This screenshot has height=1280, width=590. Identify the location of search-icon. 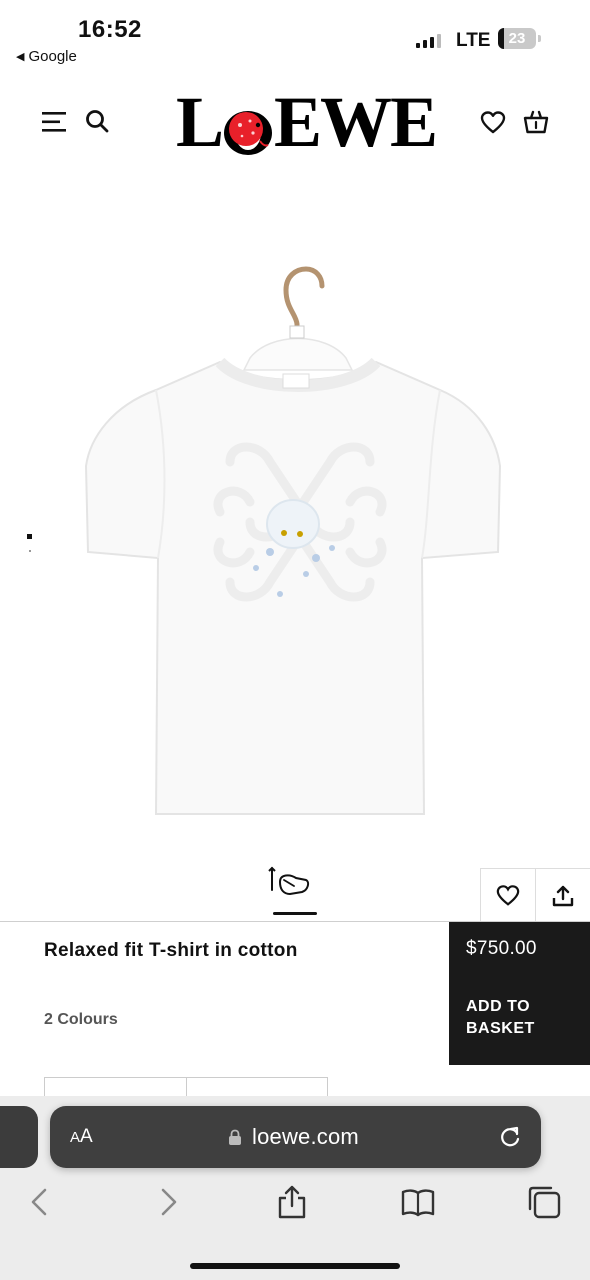
(98, 122).